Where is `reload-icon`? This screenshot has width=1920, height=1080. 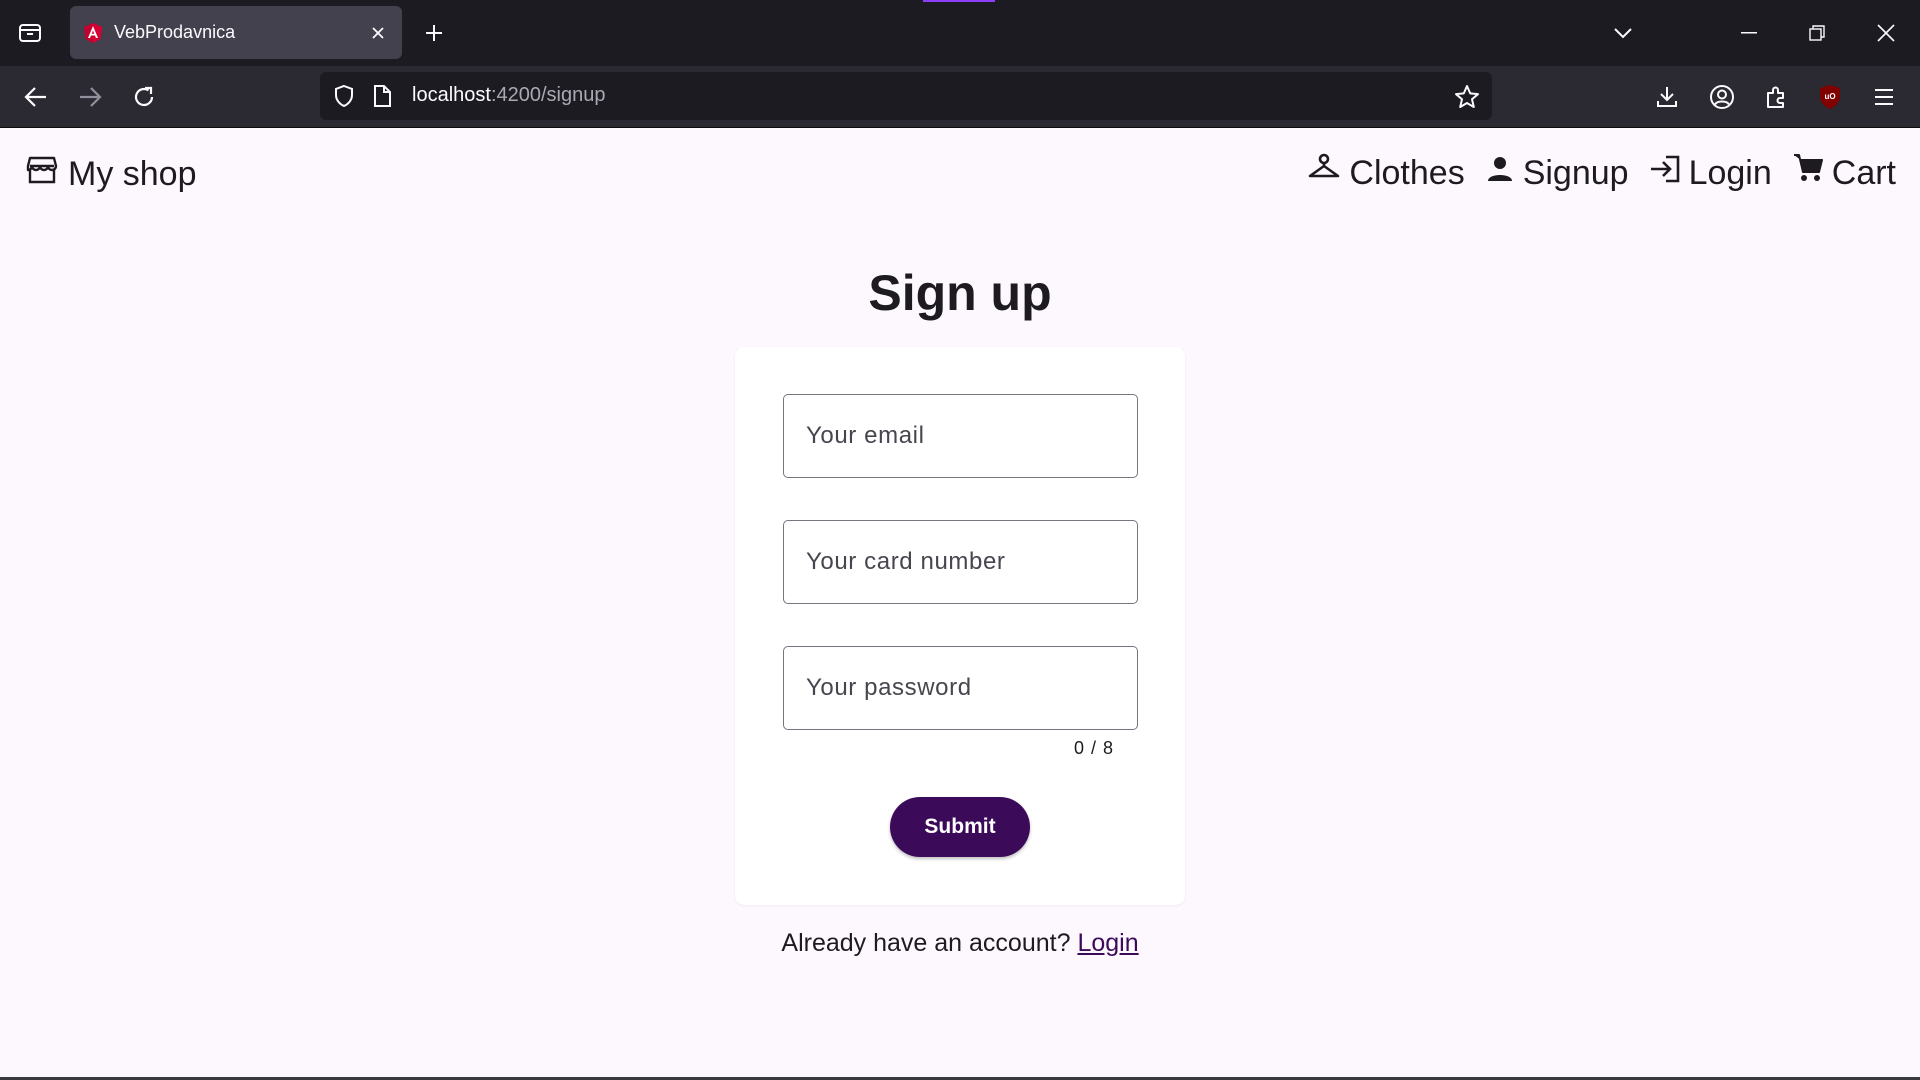
reload-icon is located at coordinates (144, 97).